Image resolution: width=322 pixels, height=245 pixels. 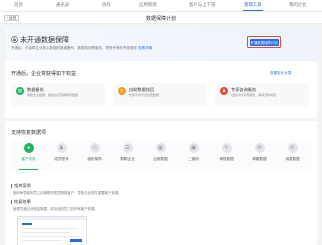 What do you see at coordinates (202, 5) in the screenshot?
I see `nav-customers: 客户与上下游` at bounding box center [202, 5].